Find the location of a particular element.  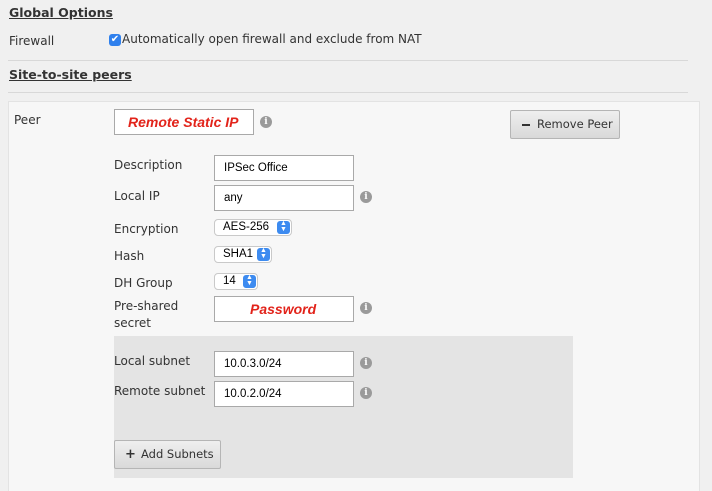

firewall-label: Firewall is located at coordinates (32, 41).